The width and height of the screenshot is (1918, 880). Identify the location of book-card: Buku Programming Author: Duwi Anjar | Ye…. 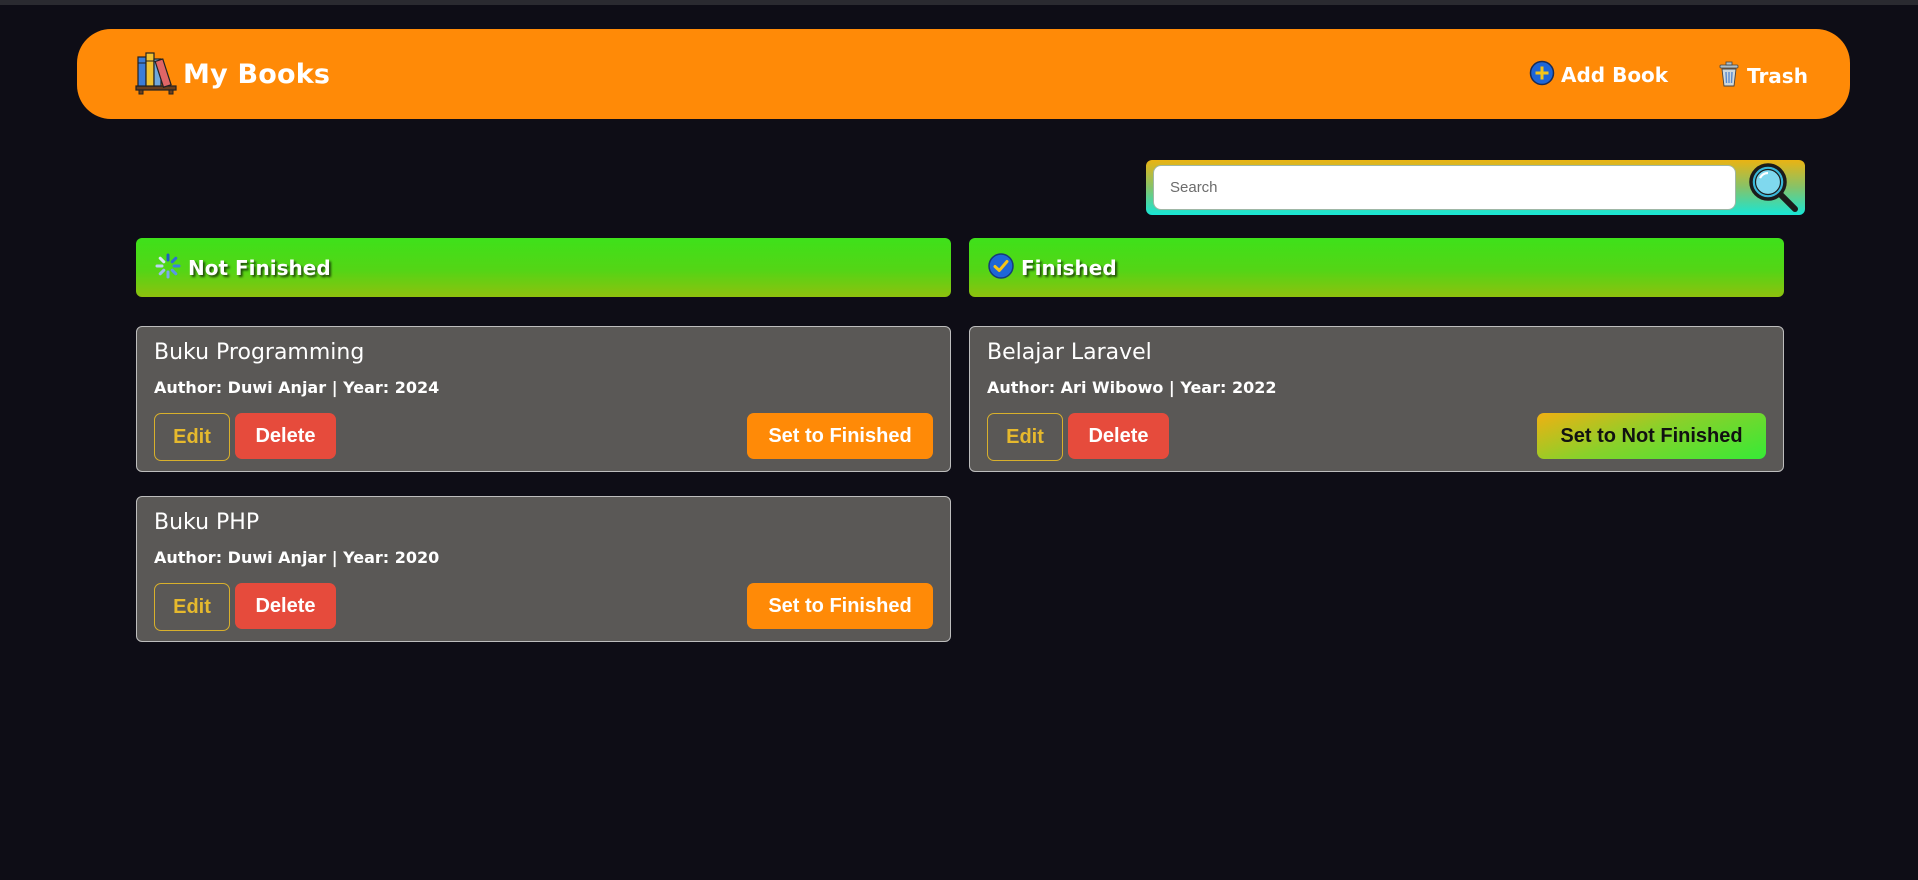
(543, 399).